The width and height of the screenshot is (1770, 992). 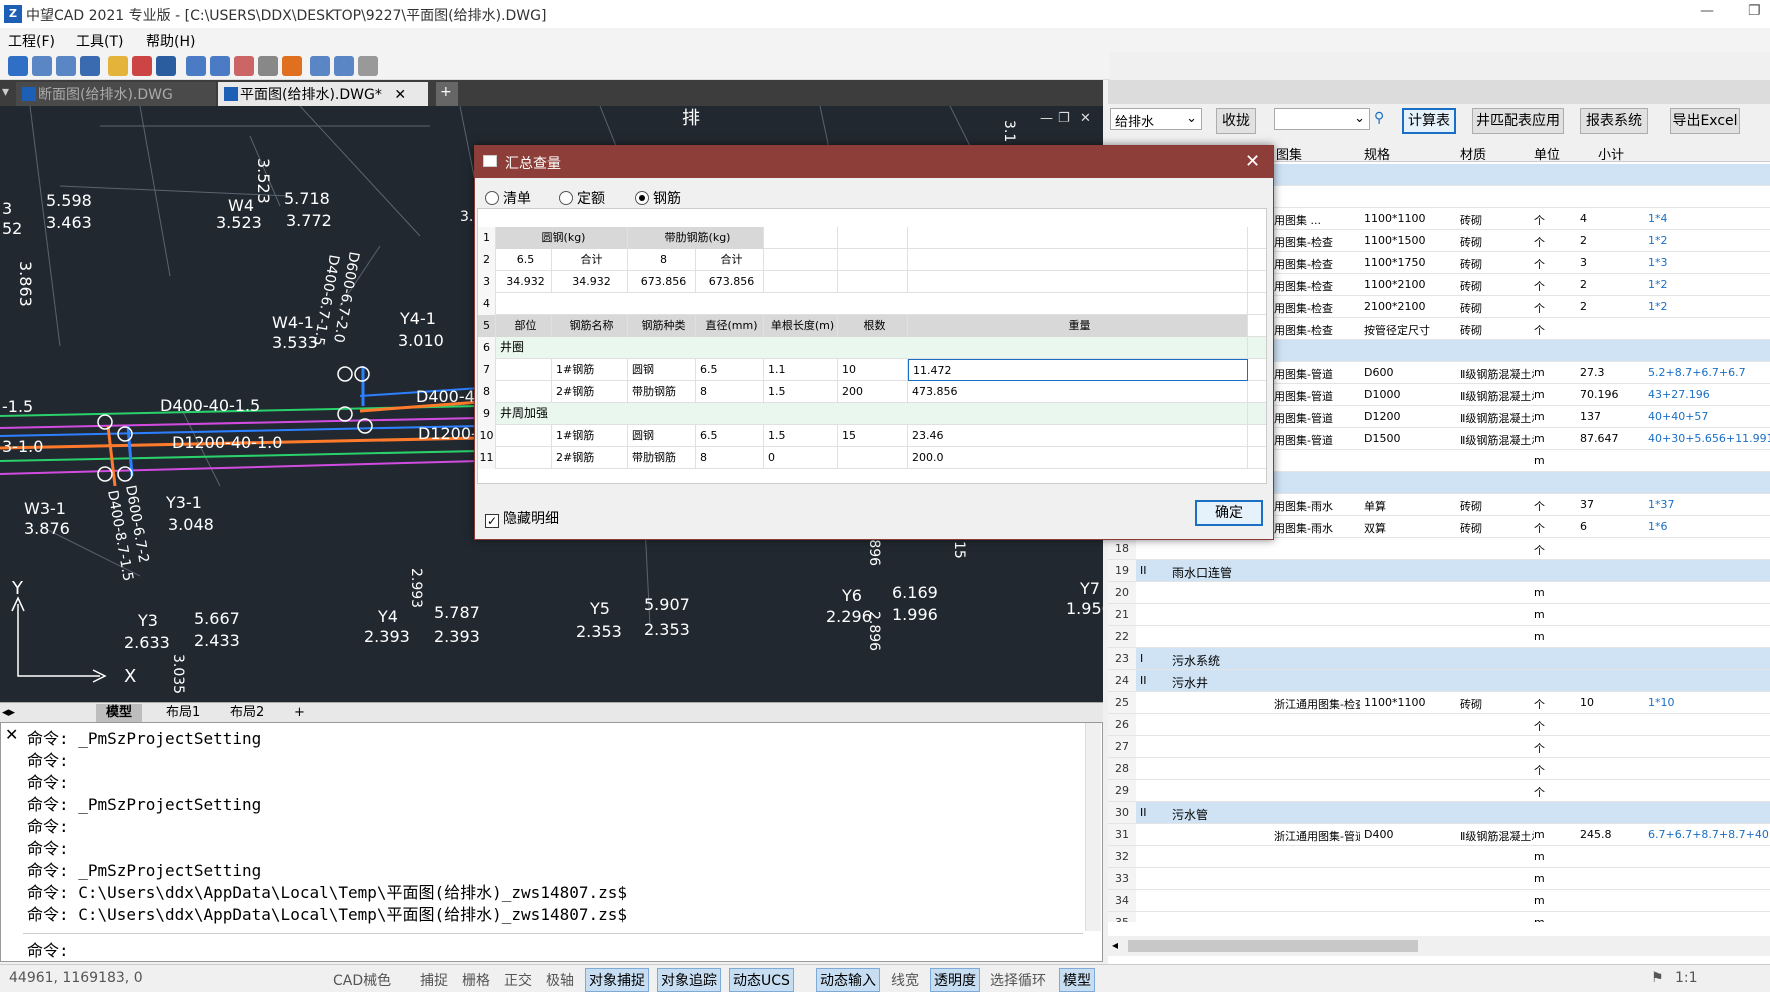 What do you see at coordinates (801, 326) in the screenshot?
I see `table-cell: 单根长度(m)` at bounding box center [801, 326].